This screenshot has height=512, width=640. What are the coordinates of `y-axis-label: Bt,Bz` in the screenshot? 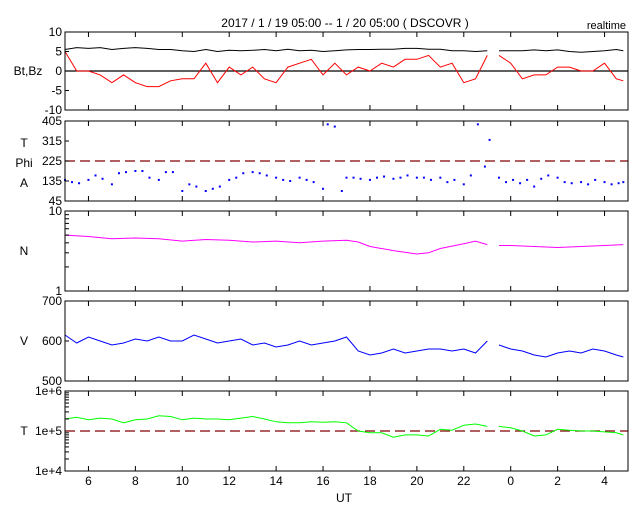 It's located at (28, 71).